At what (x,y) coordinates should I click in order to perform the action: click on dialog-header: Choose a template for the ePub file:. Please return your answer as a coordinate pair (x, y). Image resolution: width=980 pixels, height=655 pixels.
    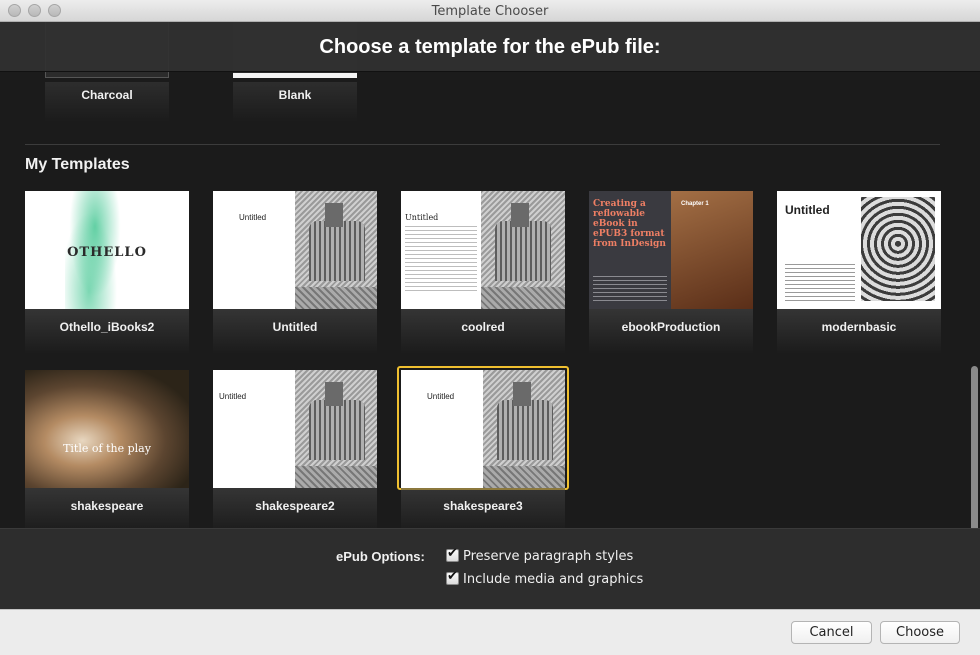
    Looking at the image, I should click on (490, 47).